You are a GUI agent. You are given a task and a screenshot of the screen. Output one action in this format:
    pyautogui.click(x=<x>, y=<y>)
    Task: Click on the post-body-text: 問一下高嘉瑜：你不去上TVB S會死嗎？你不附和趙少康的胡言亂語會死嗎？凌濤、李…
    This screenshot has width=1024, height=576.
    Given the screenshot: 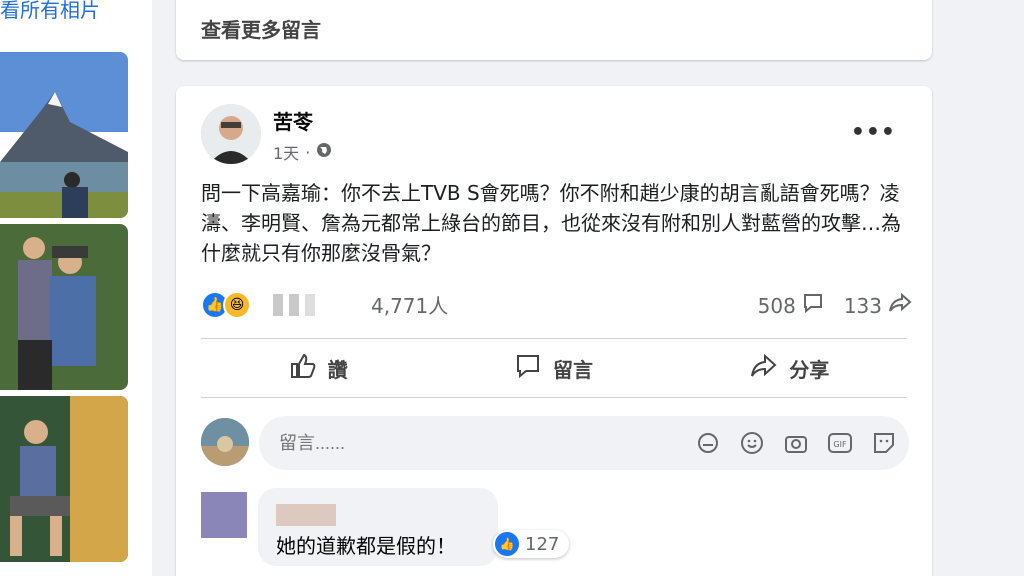 What is the action you would take?
    pyautogui.click(x=551, y=223)
    